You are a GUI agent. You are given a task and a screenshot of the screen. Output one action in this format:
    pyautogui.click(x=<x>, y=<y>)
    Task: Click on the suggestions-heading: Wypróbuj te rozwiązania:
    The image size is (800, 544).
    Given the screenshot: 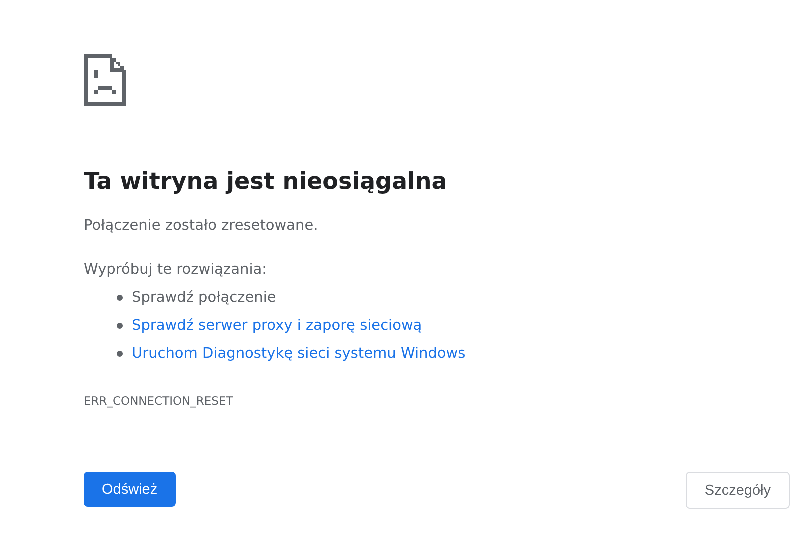 What is the action you would take?
    pyautogui.click(x=176, y=270)
    